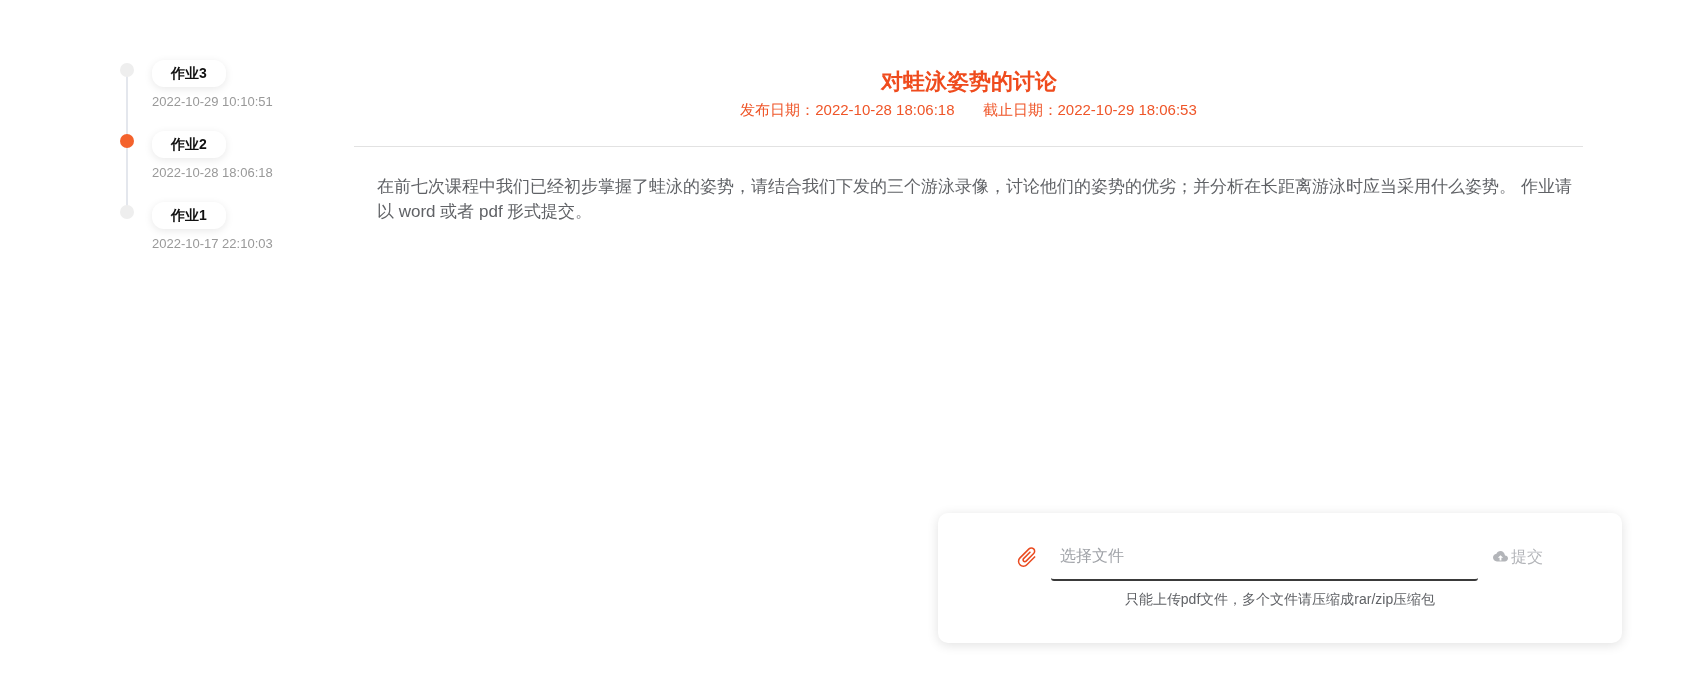 Image resolution: width=1705 pixels, height=700 pixels. What do you see at coordinates (189, 73) in the screenshot?
I see `assignment-button: 作业3` at bounding box center [189, 73].